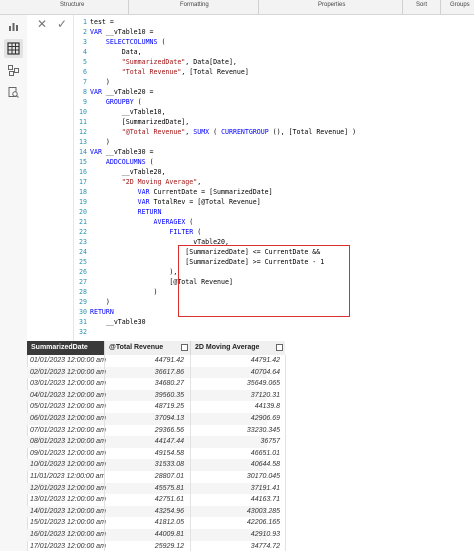 Image resolution: width=474 pixels, height=552 pixels. Describe the element at coordinates (13, 92) in the screenshot. I see `dax-query-view-icon` at that location.